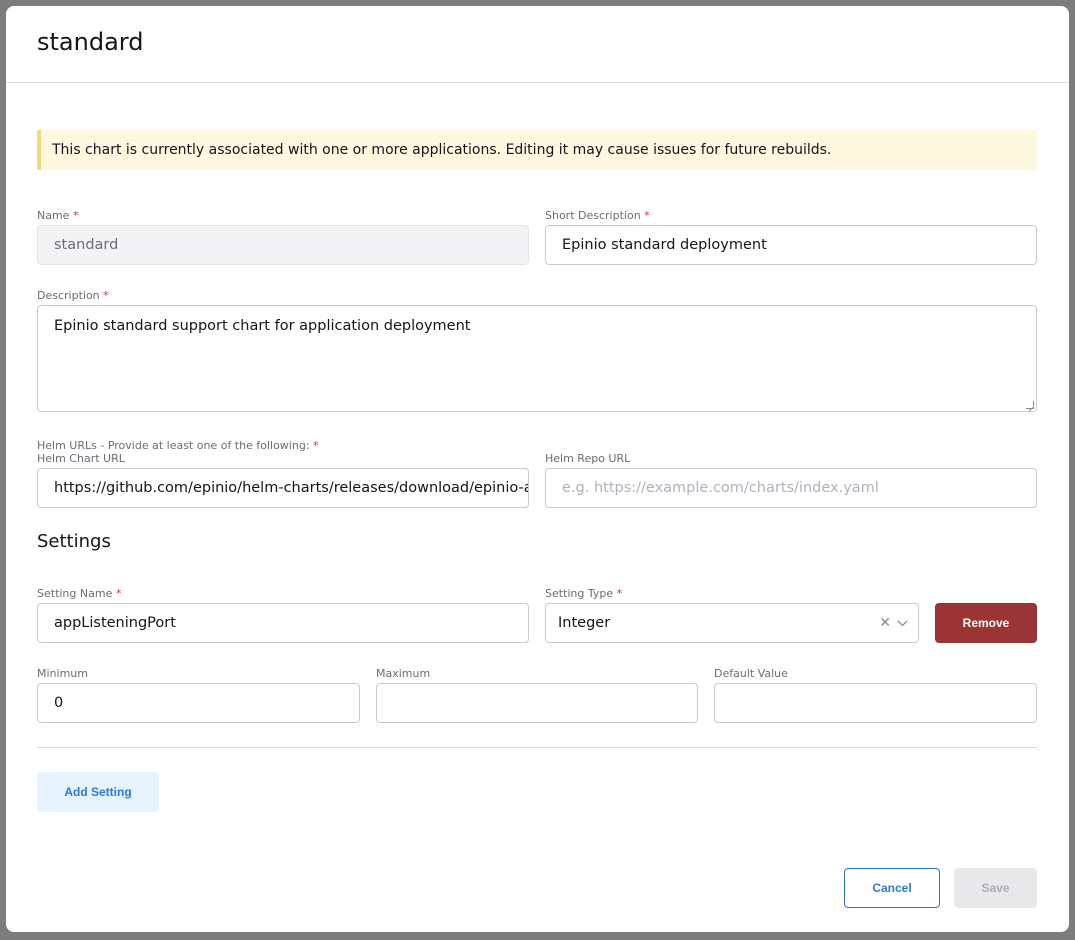 The image size is (1075, 940). I want to click on setting-type-select: Integer ✕, so click(732, 623).